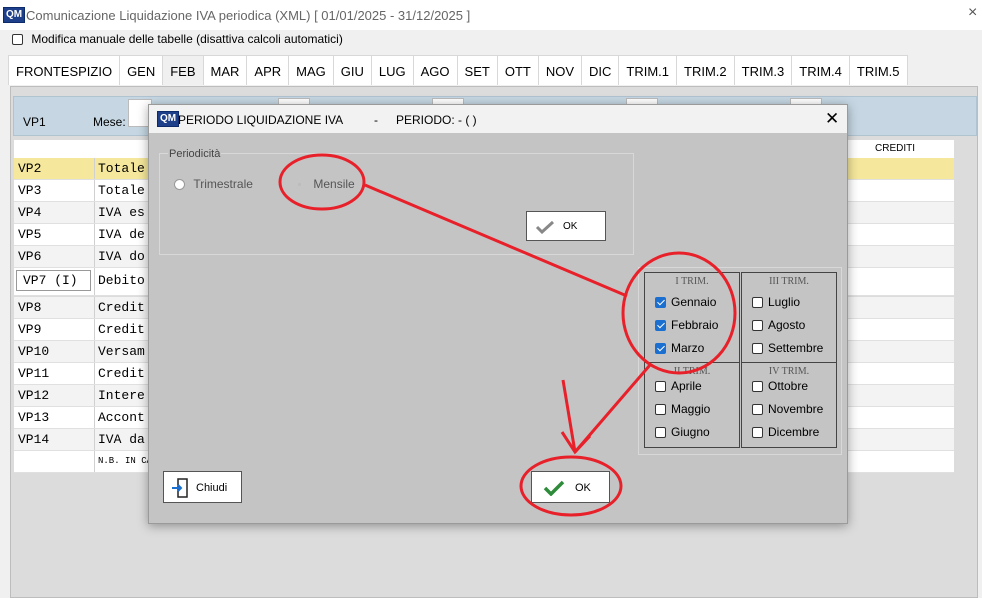  I want to click on month-checkbox-maggio: Maggio, so click(682, 409).